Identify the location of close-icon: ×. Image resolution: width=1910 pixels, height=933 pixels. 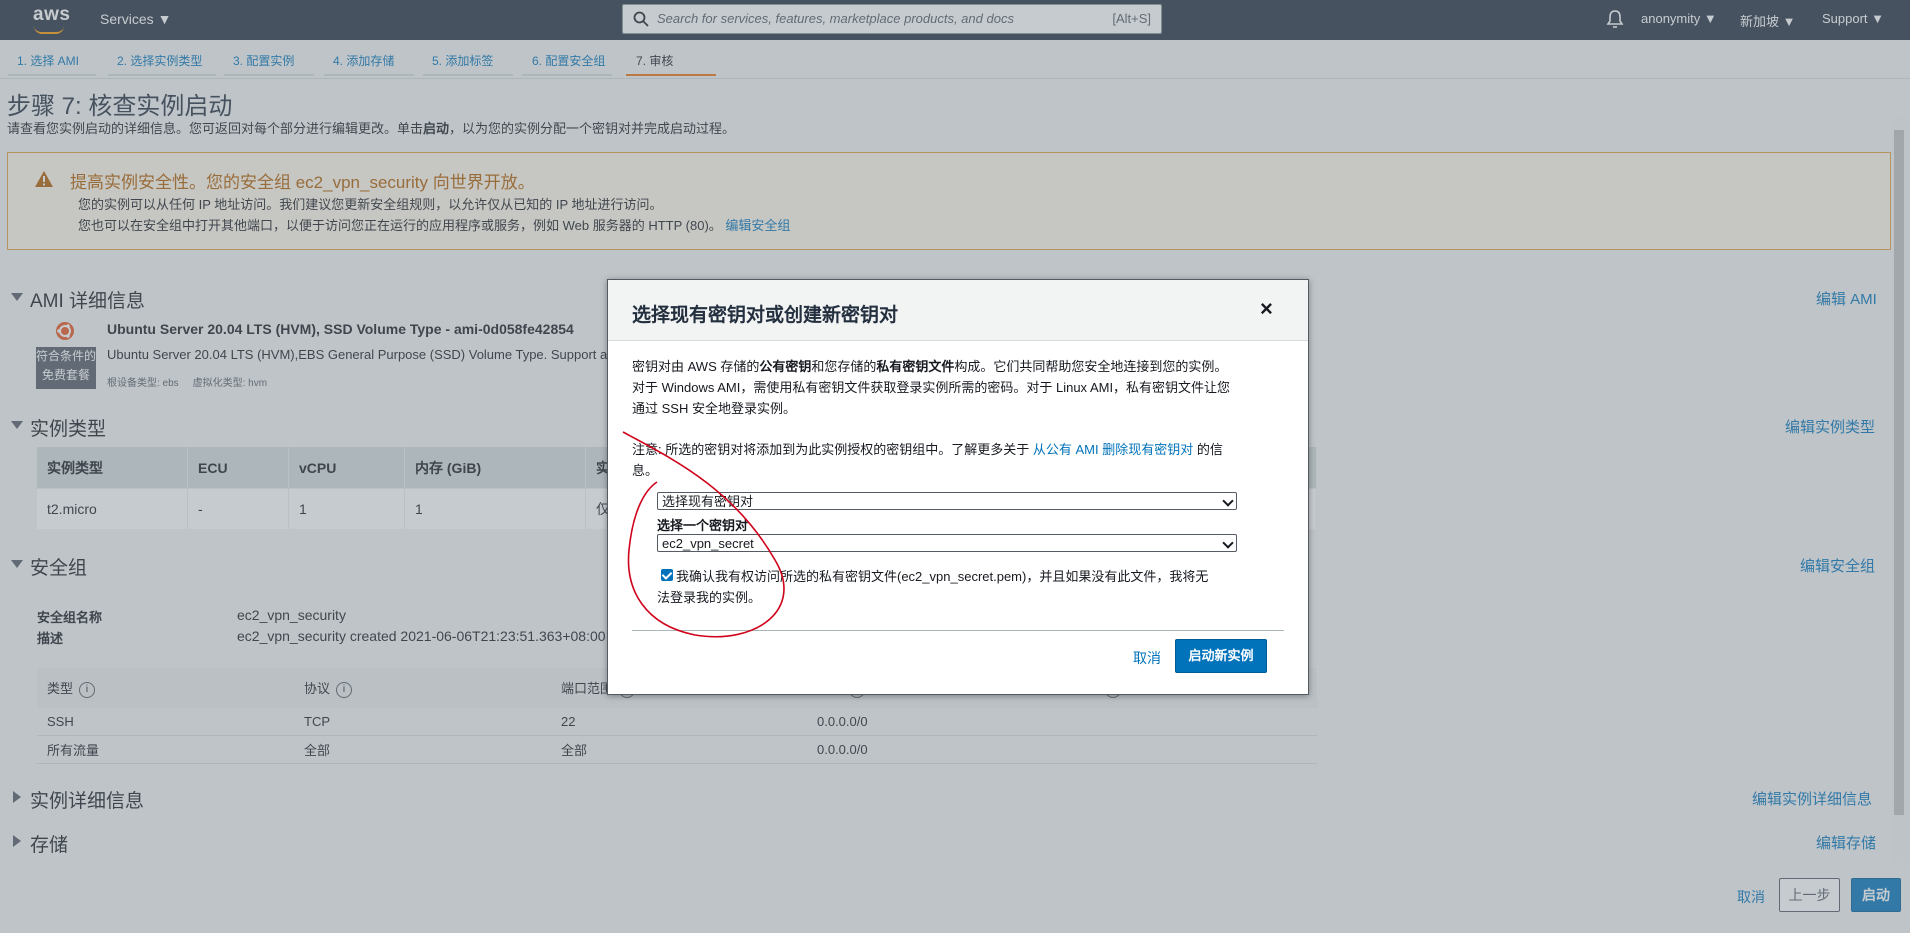
(1266, 309).